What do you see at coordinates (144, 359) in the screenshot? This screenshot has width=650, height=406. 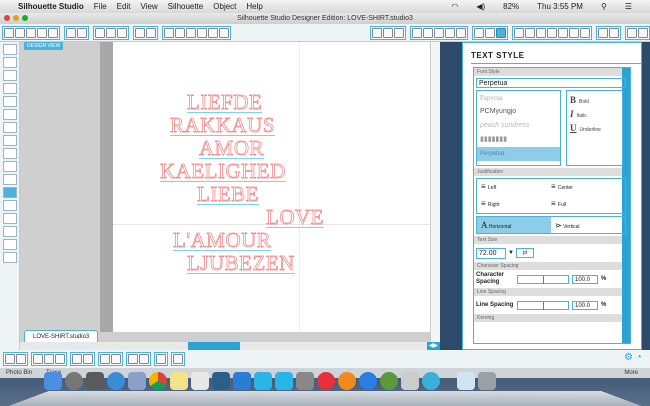 I see `select-all-icon` at bounding box center [144, 359].